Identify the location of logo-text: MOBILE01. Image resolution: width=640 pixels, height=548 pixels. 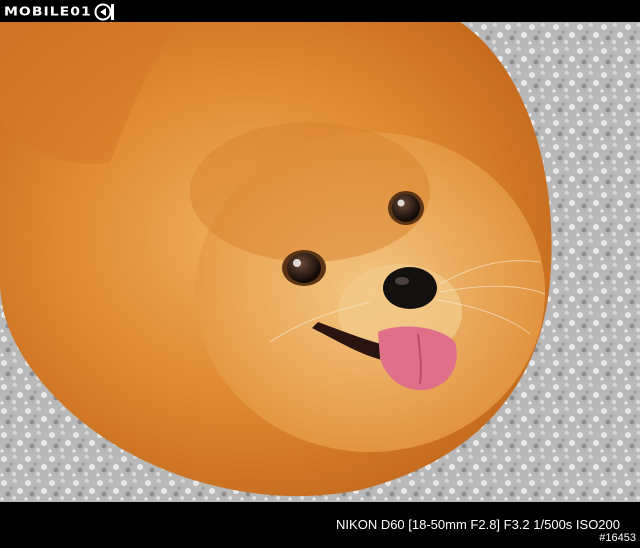
(48, 12).